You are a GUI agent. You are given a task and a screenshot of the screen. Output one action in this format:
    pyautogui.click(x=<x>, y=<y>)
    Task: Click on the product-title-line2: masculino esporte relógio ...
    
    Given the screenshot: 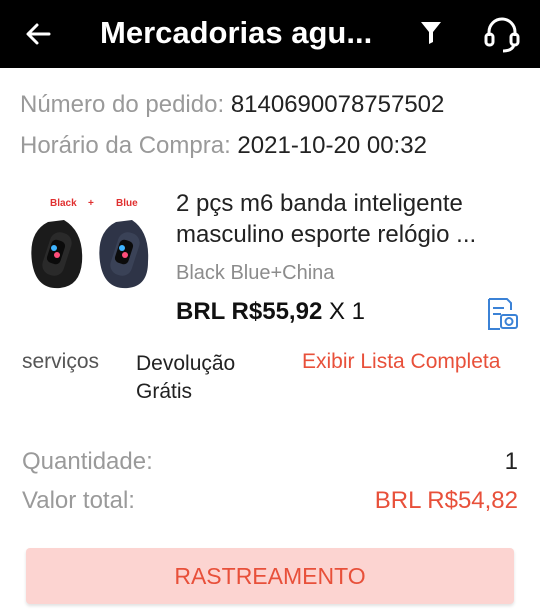 What is the action you would take?
    pyautogui.click(x=326, y=234)
    